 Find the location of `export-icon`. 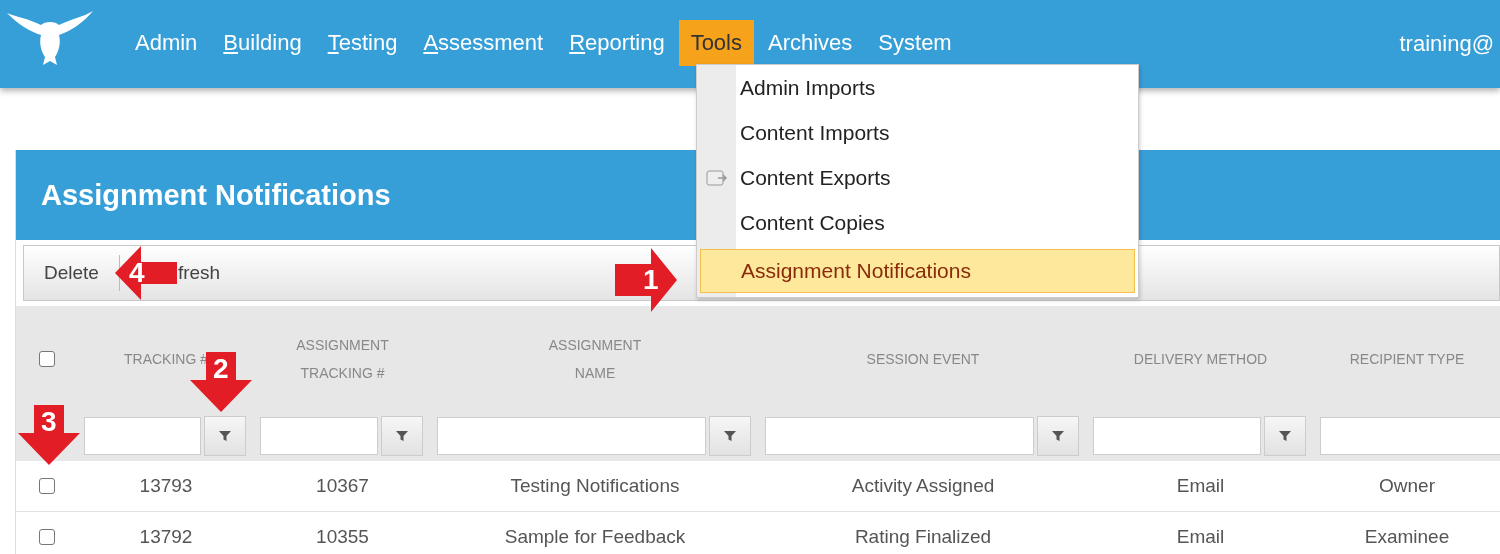

export-icon is located at coordinates (716, 177).